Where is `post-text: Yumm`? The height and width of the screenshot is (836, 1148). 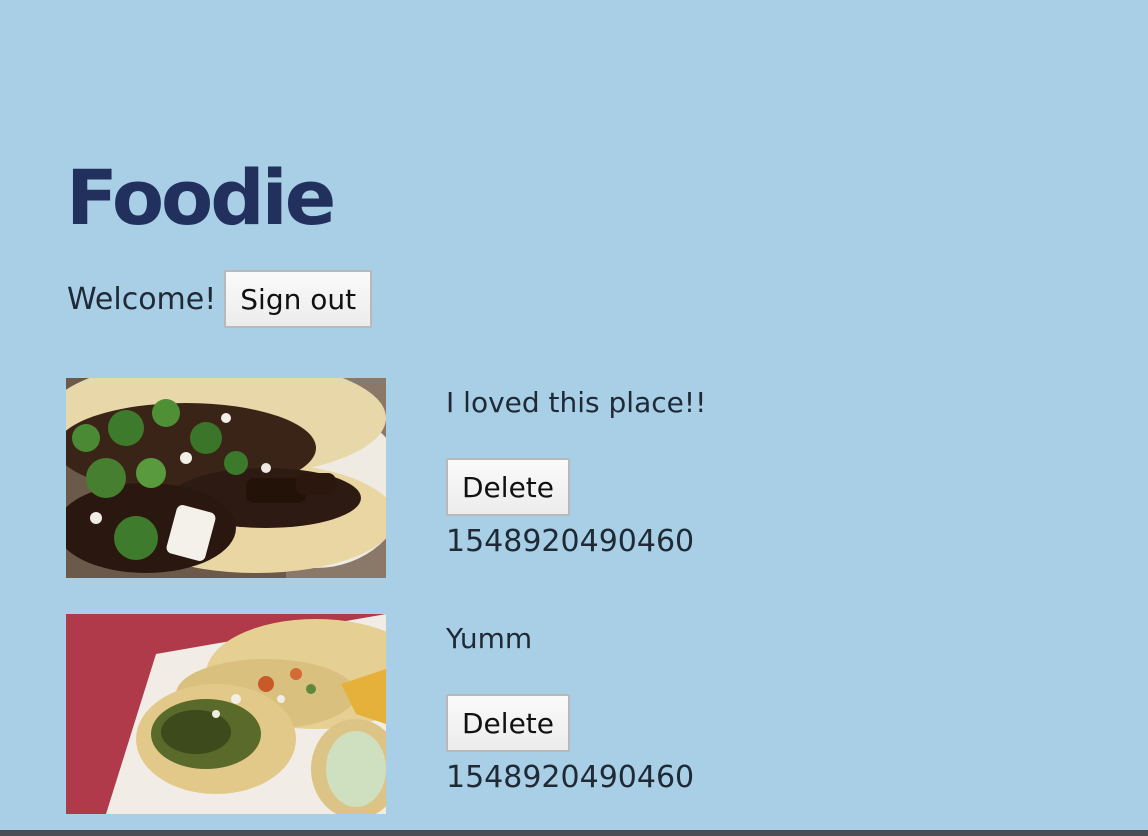 post-text: Yumm is located at coordinates (489, 638).